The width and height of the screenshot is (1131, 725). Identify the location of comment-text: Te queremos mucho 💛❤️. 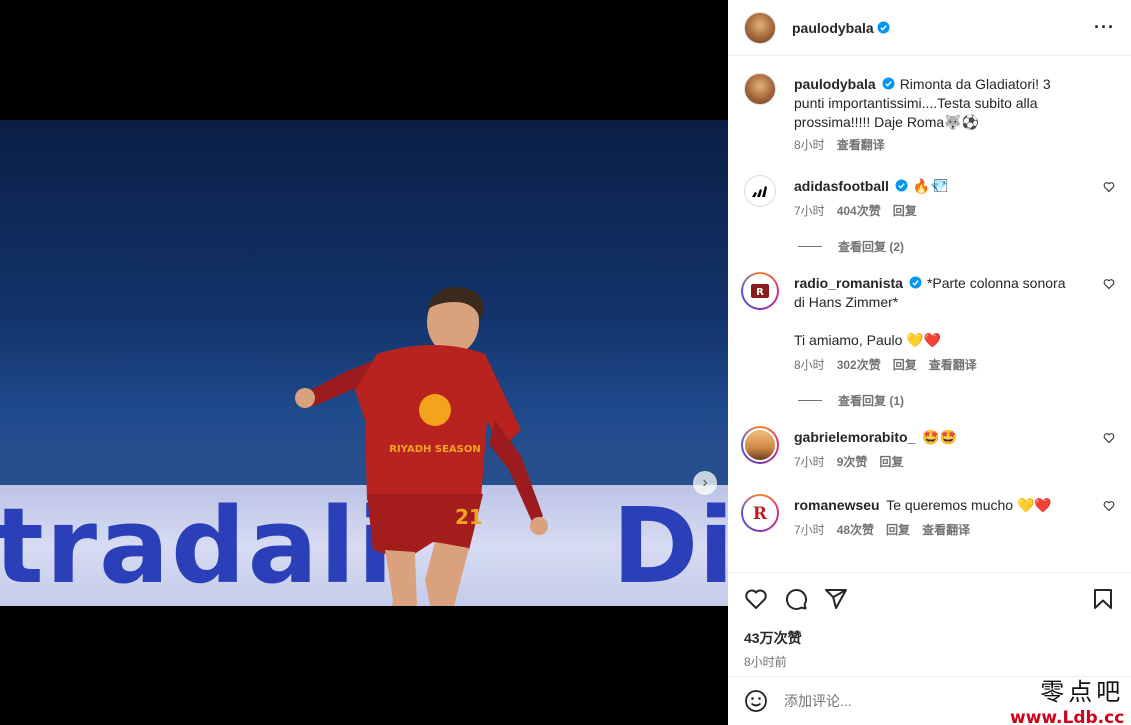
(969, 505).